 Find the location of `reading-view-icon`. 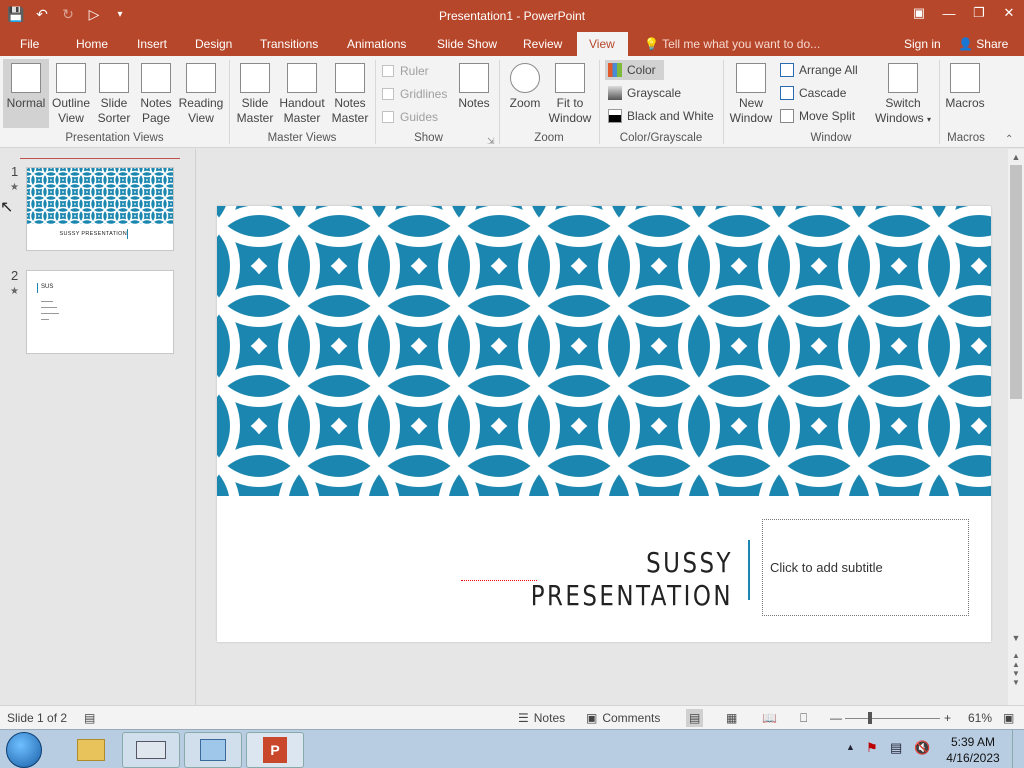

reading-view-icon is located at coordinates (201, 78).